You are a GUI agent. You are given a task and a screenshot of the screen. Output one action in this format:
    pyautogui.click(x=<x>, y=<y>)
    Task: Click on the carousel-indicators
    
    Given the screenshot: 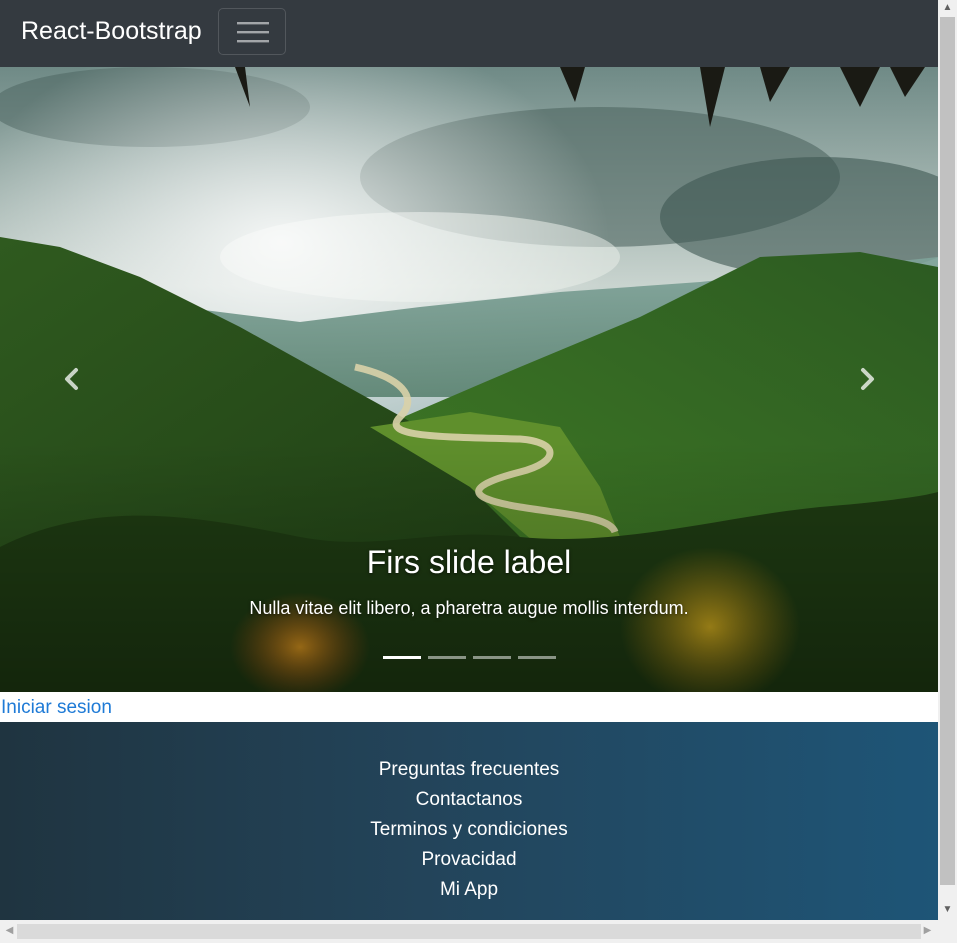 What is the action you would take?
    pyautogui.click(x=469, y=657)
    